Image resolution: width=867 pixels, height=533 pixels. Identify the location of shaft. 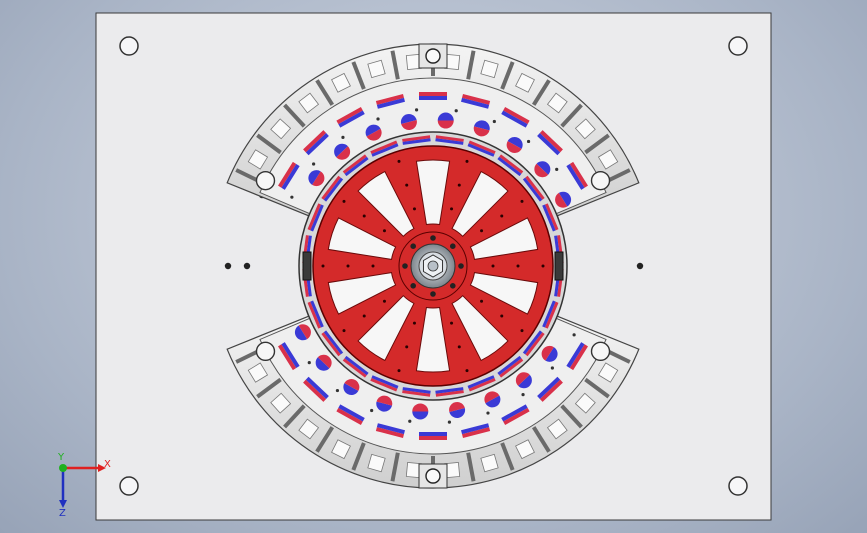
(433, 266).